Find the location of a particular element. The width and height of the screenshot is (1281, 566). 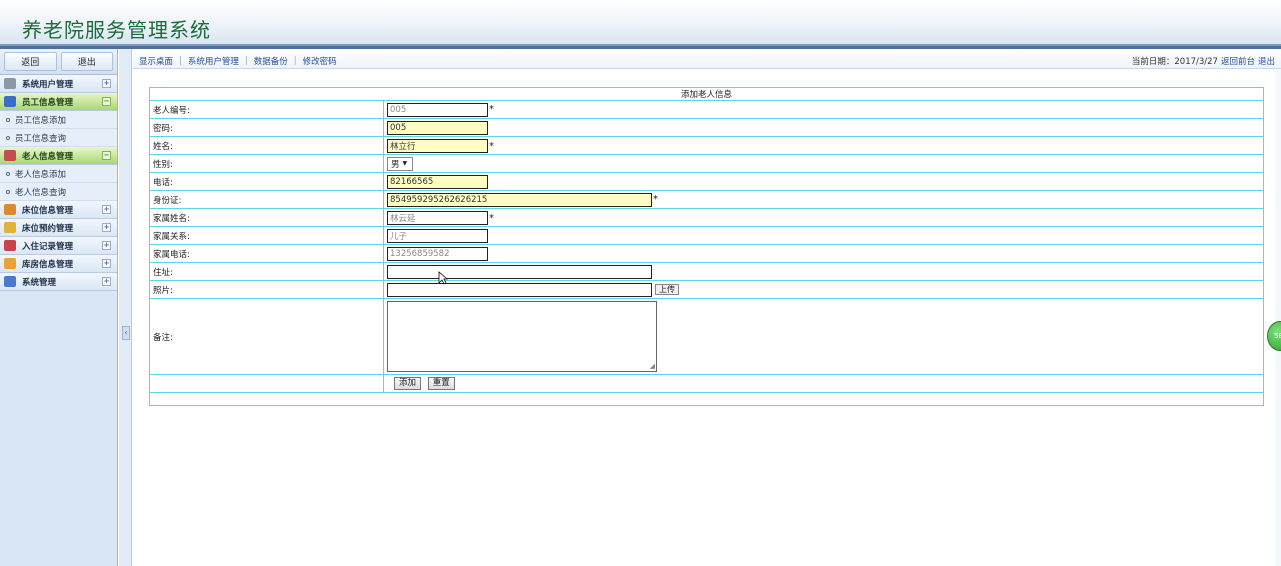

floating-badge: 58 is located at coordinates (1274, 336).